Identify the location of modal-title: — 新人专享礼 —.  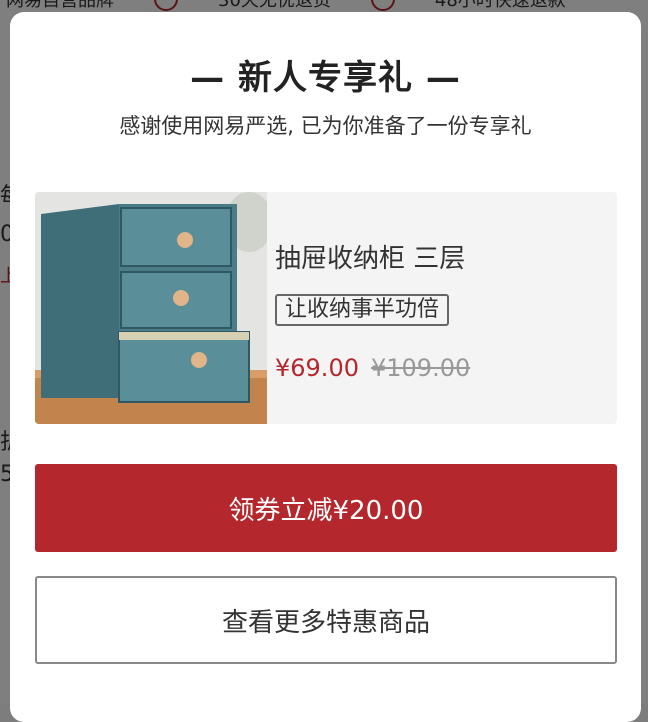
(325, 74).